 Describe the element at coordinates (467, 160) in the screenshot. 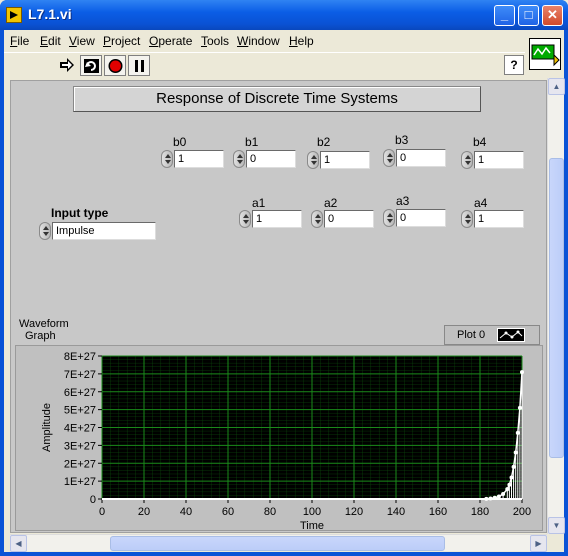

I see `b4-spinner` at that location.